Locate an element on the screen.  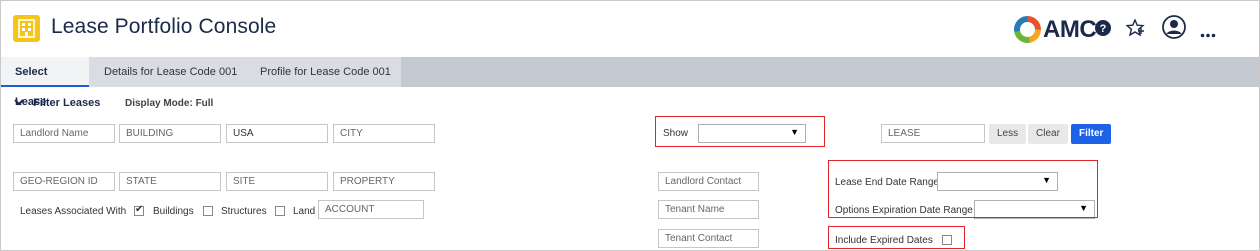
filter-title: Filter Leases is located at coordinates (67, 103).